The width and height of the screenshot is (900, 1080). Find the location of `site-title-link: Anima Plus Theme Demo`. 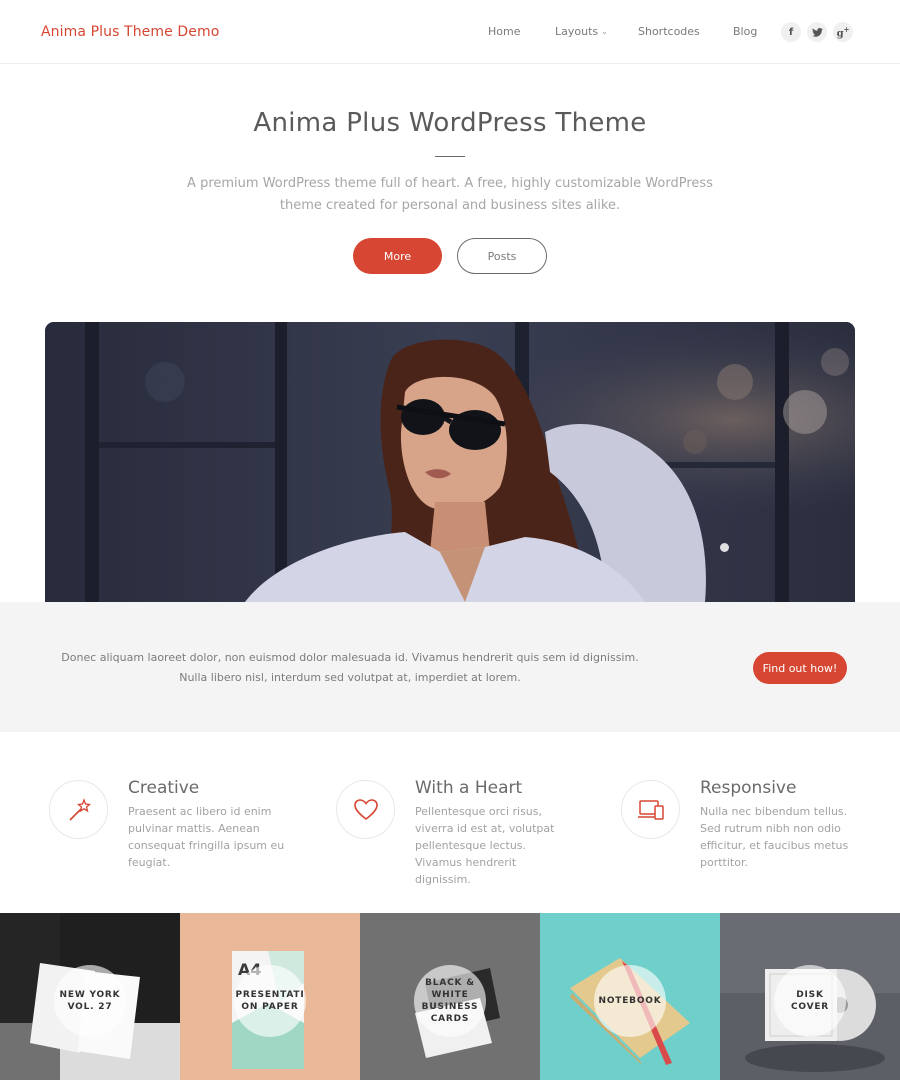

site-title-link: Anima Plus Theme Demo is located at coordinates (130, 32).